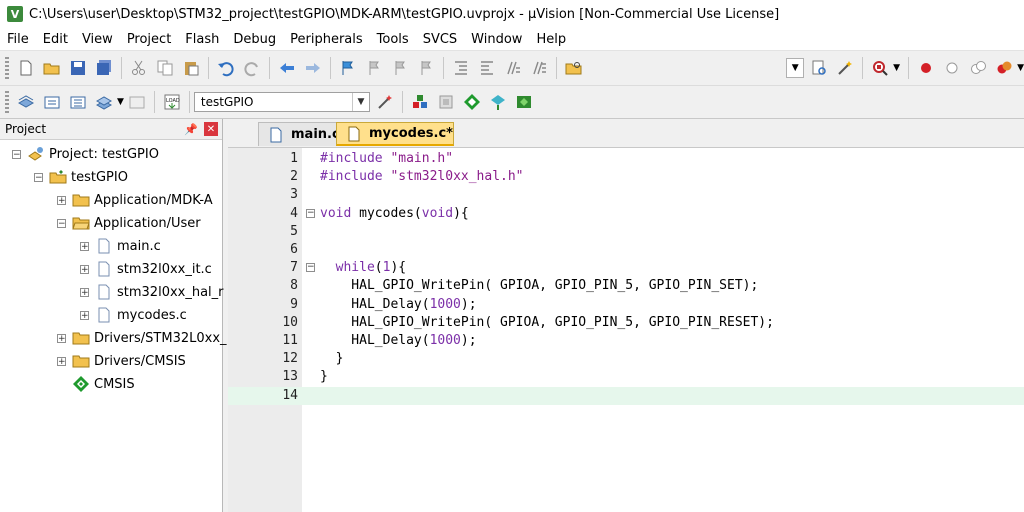 The image size is (1024, 512). Describe the element at coordinates (420, 102) in the screenshot. I see `manage-project-items-button` at that location.